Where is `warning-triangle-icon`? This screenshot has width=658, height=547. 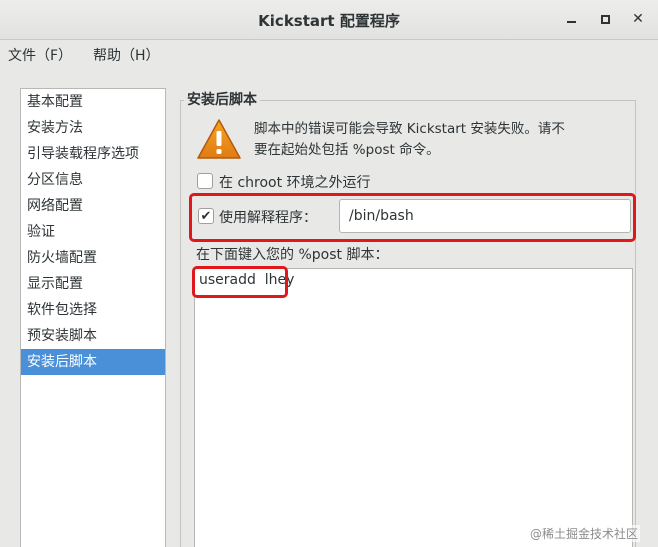 warning-triangle-icon is located at coordinates (219, 139).